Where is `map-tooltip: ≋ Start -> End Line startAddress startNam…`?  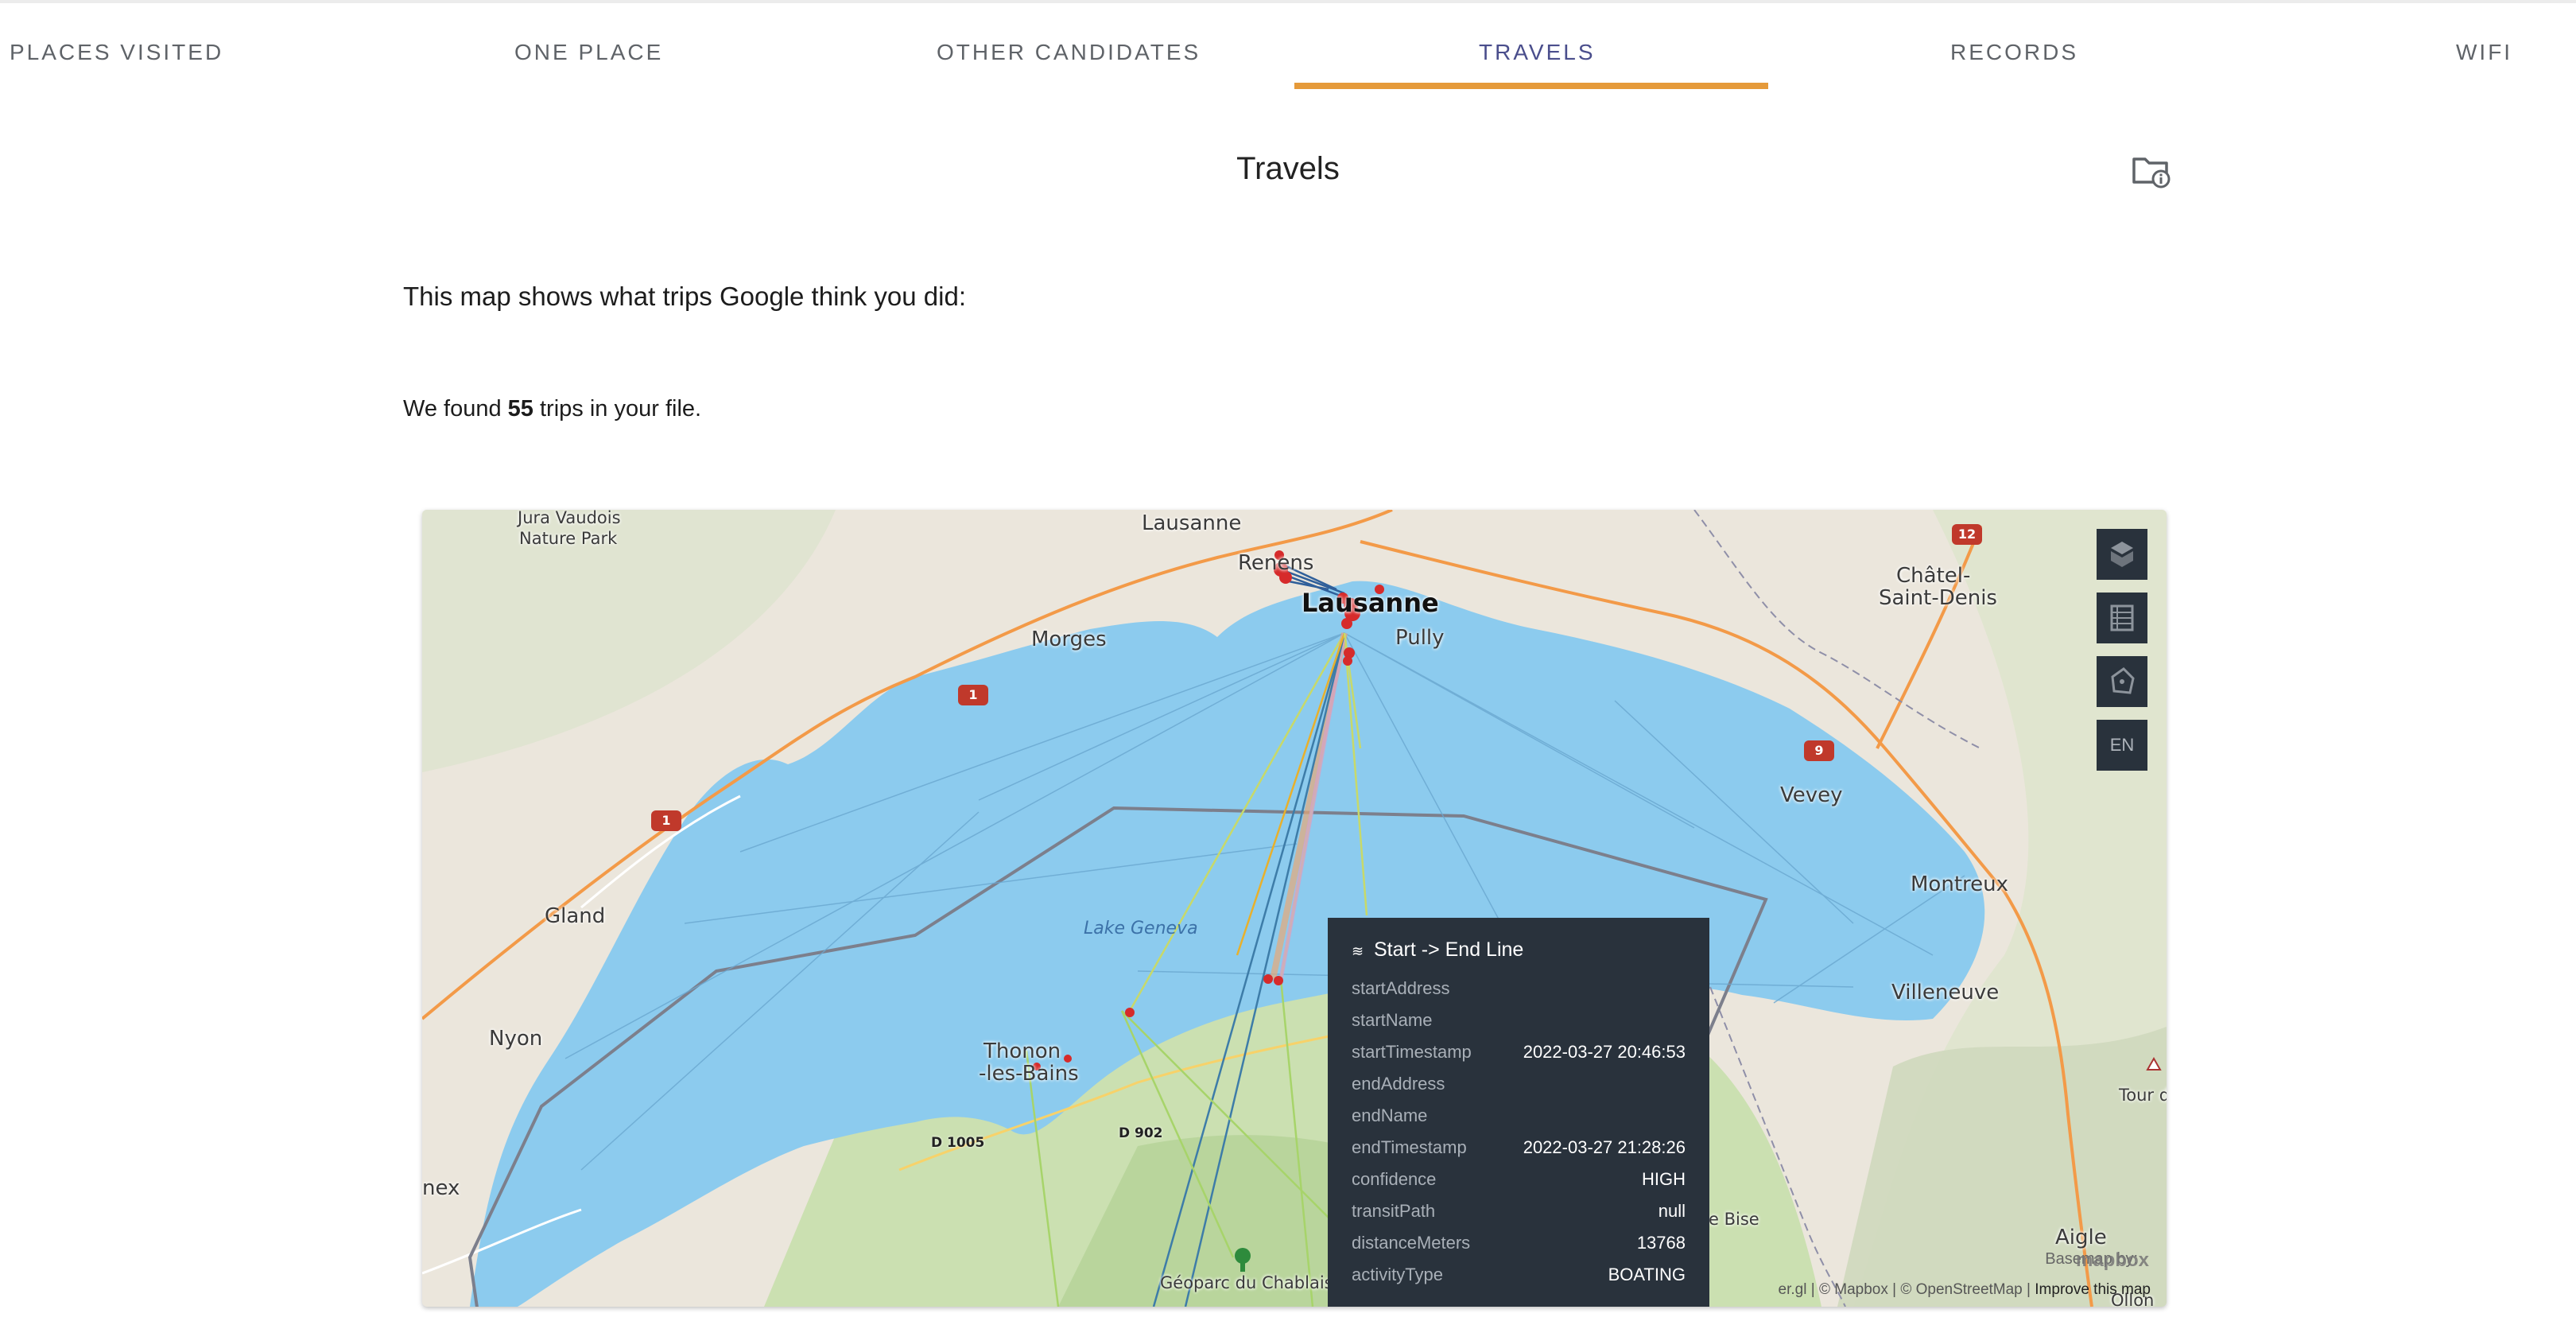
map-tooltip: ≋ Start -> End Line startAddress startNam… is located at coordinates (1519, 1112).